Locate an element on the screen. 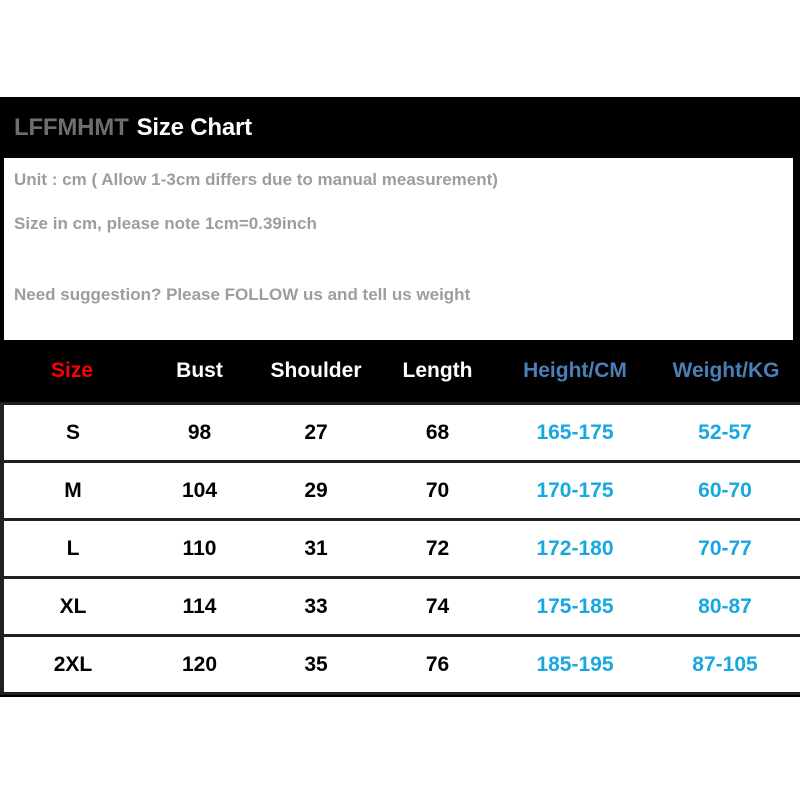 The image size is (800, 800). cell-length: 72 is located at coordinates (437, 548).